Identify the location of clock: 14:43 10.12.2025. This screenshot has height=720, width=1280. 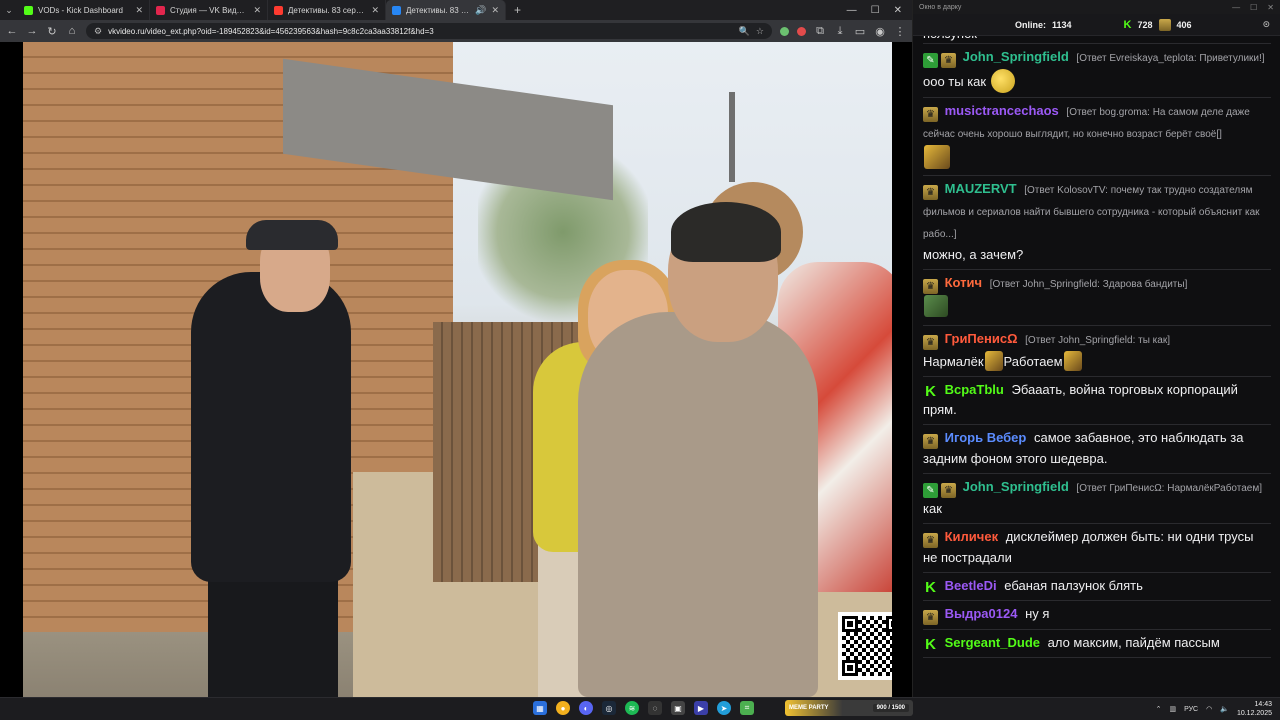
(1254, 709).